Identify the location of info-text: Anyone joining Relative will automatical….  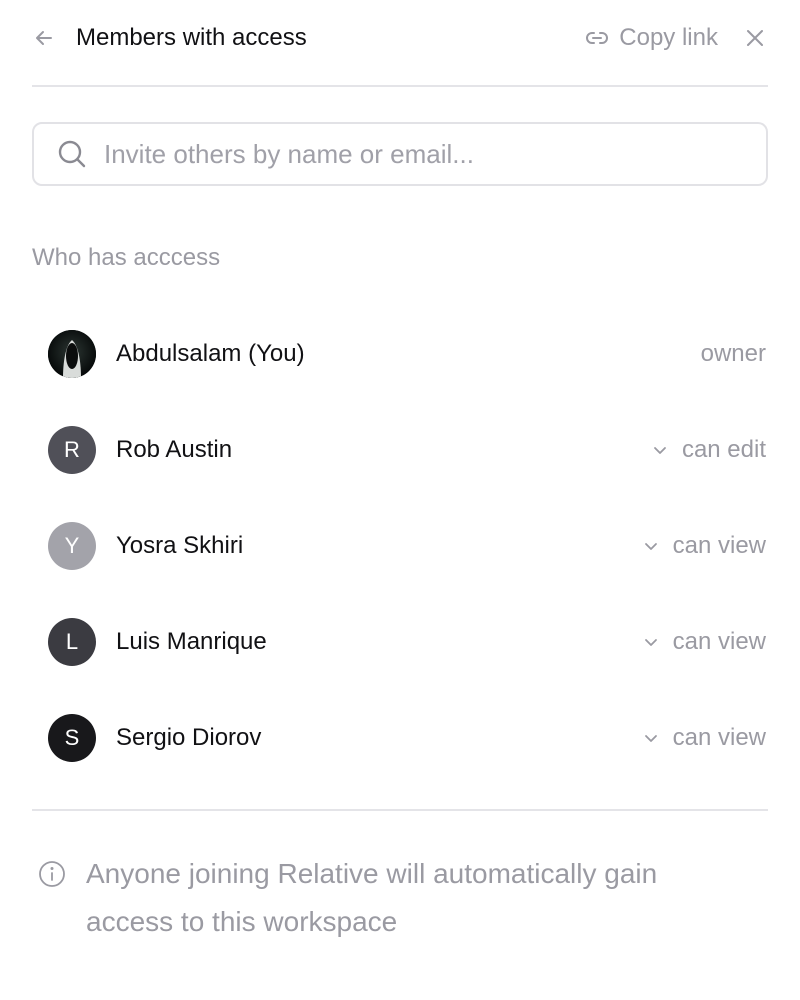
(372, 897).